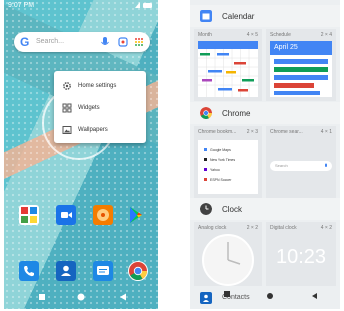 This screenshot has height=311, width=344. What do you see at coordinates (205, 159) in the screenshot?
I see `nyt-favicon-icon` at bounding box center [205, 159].